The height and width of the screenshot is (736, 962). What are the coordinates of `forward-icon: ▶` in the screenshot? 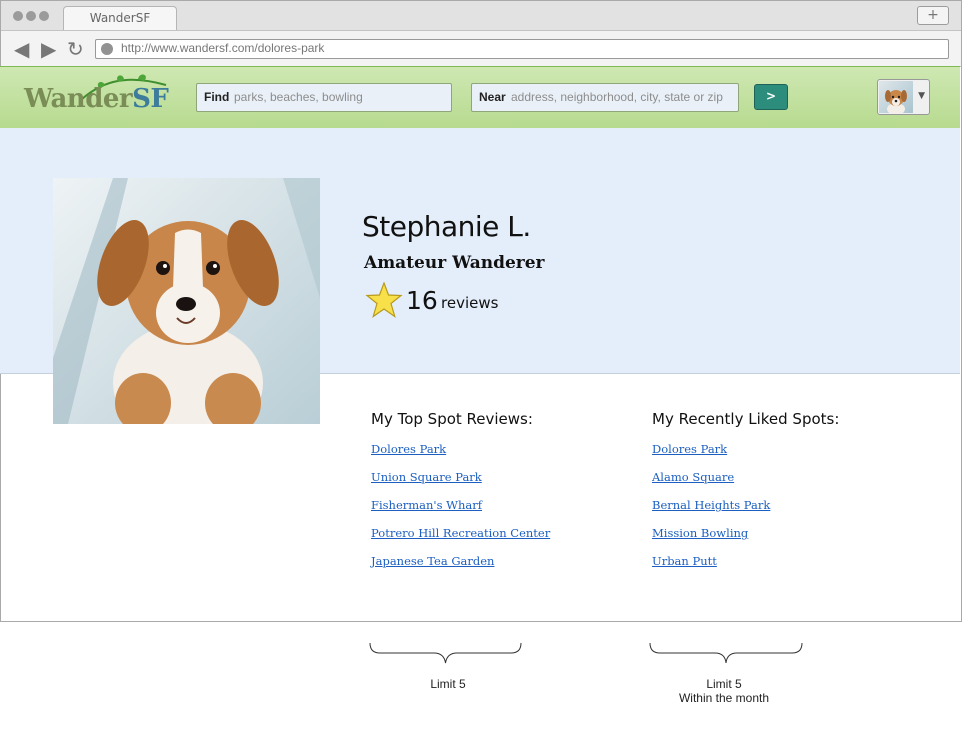 It's located at (48, 49).